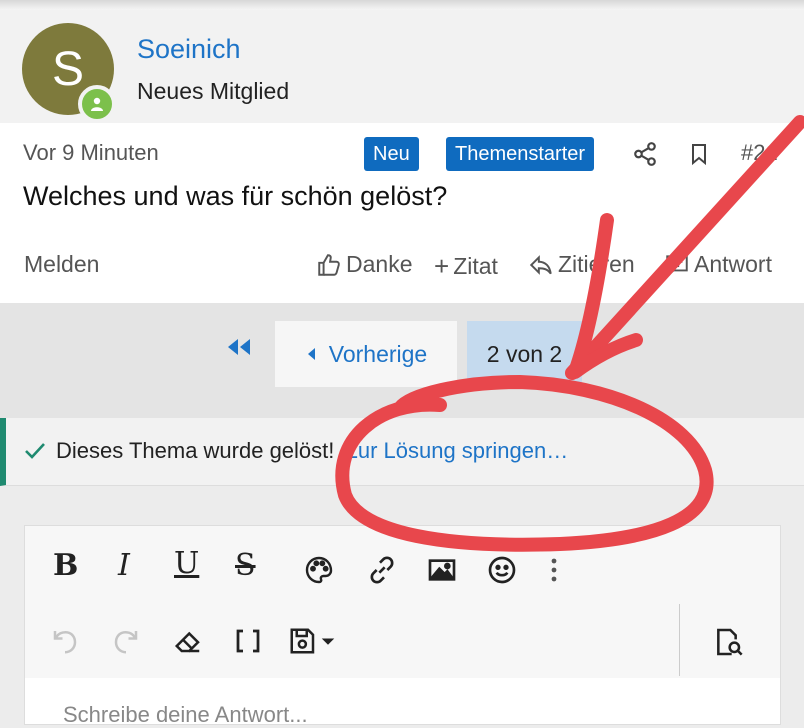  I want to click on eraser-icon, so click(188, 641).